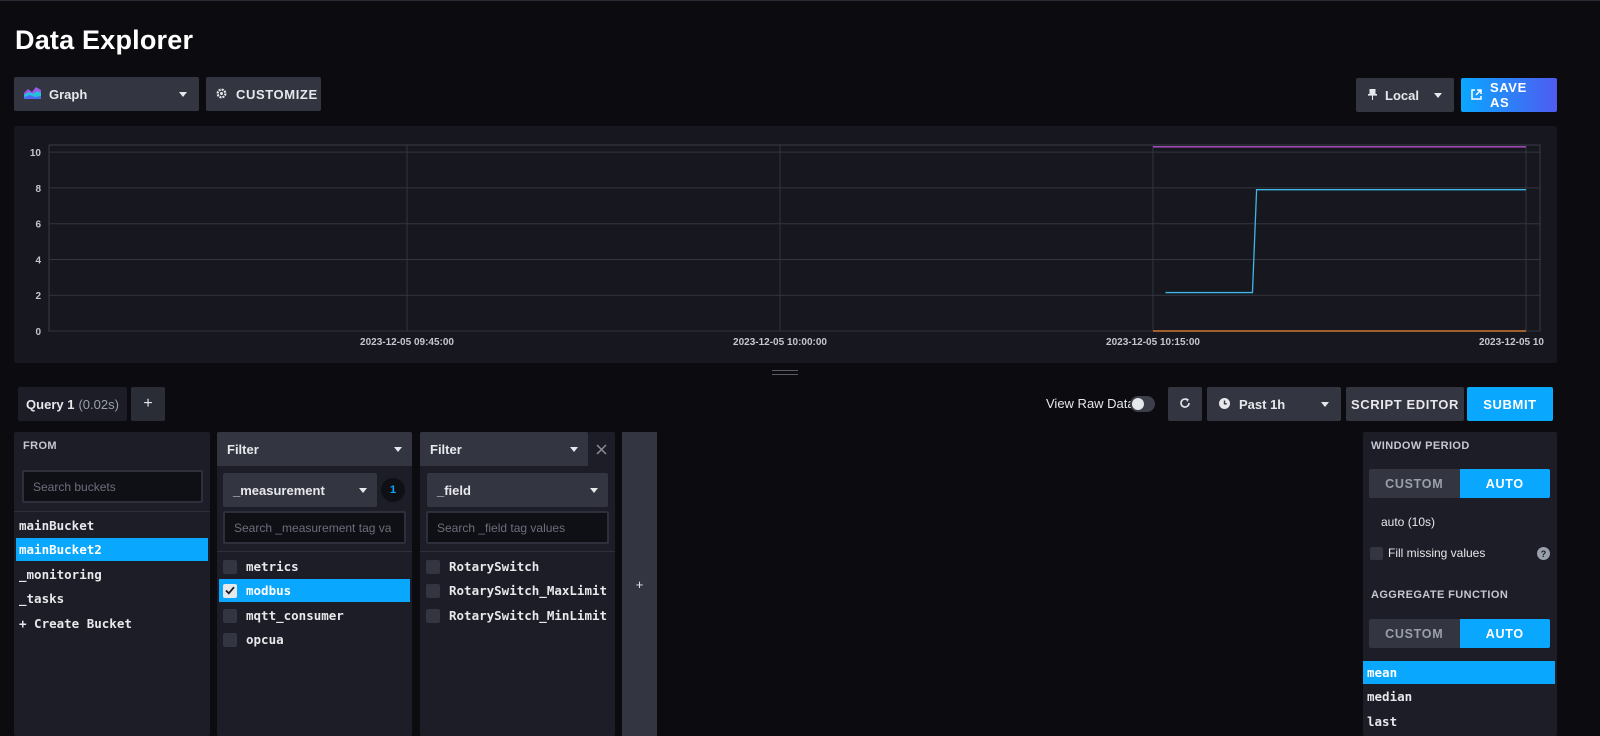 The height and width of the screenshot is (736, 1600). I want to click on checkbox-checked, so click(230, 590).